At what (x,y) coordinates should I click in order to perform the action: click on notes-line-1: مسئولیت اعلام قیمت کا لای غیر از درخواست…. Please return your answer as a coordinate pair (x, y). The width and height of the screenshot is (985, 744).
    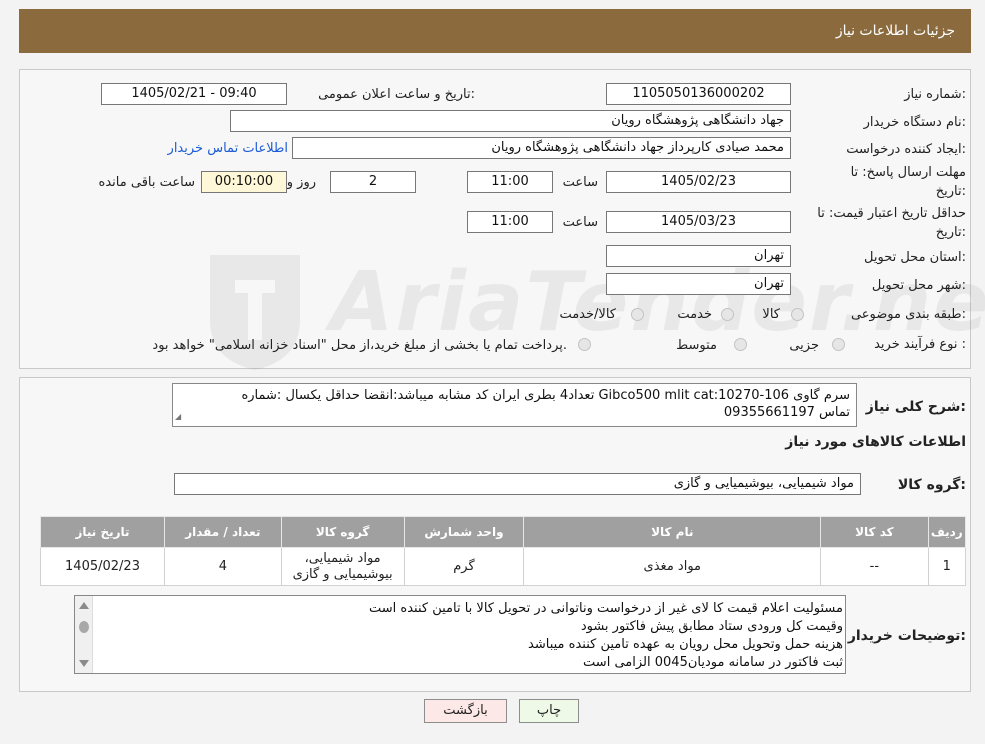
    Looking at the image, I should click on (606, 608).